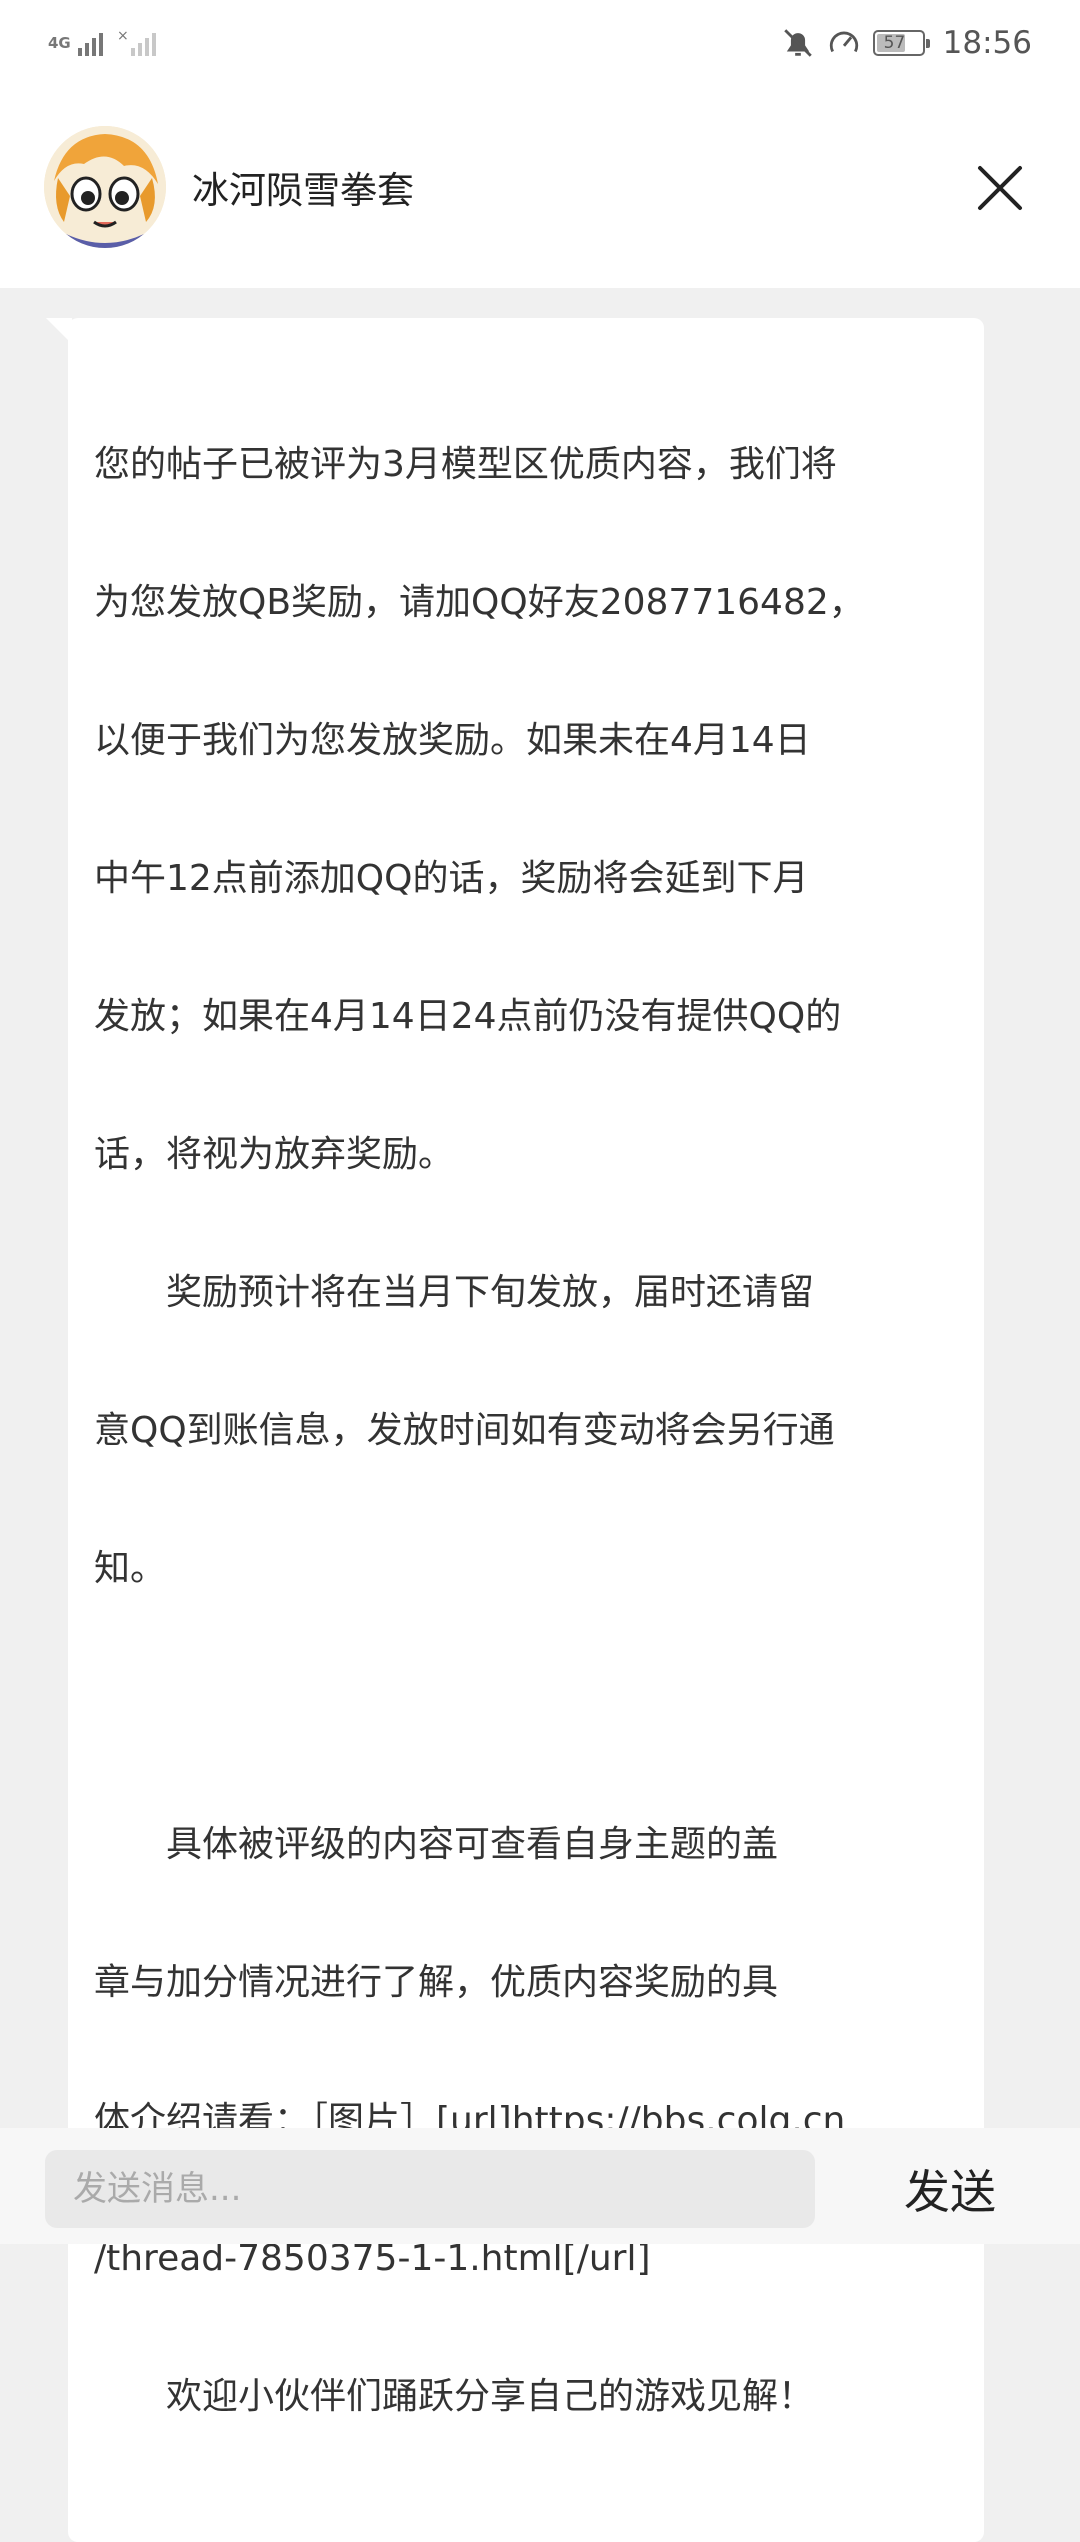 This screenshot has height=2542, width=1080. Describe the element at coordinates (844, 43) in the screenshot. I see `speed-gauge-icon` at that location.